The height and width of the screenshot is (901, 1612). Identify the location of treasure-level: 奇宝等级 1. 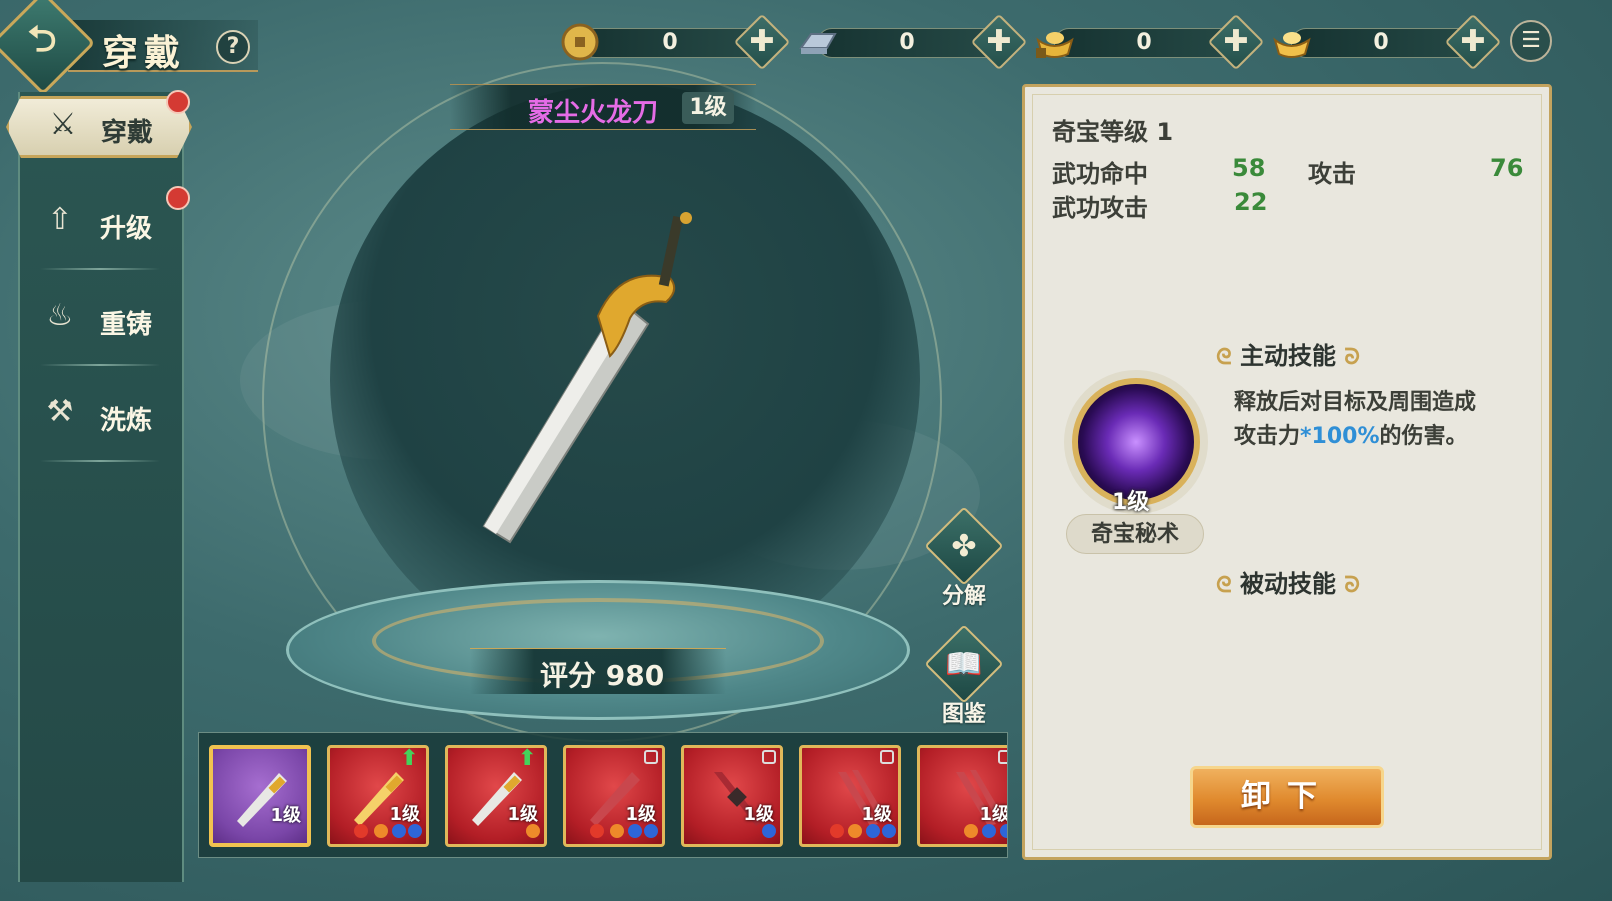
(1113, 132).